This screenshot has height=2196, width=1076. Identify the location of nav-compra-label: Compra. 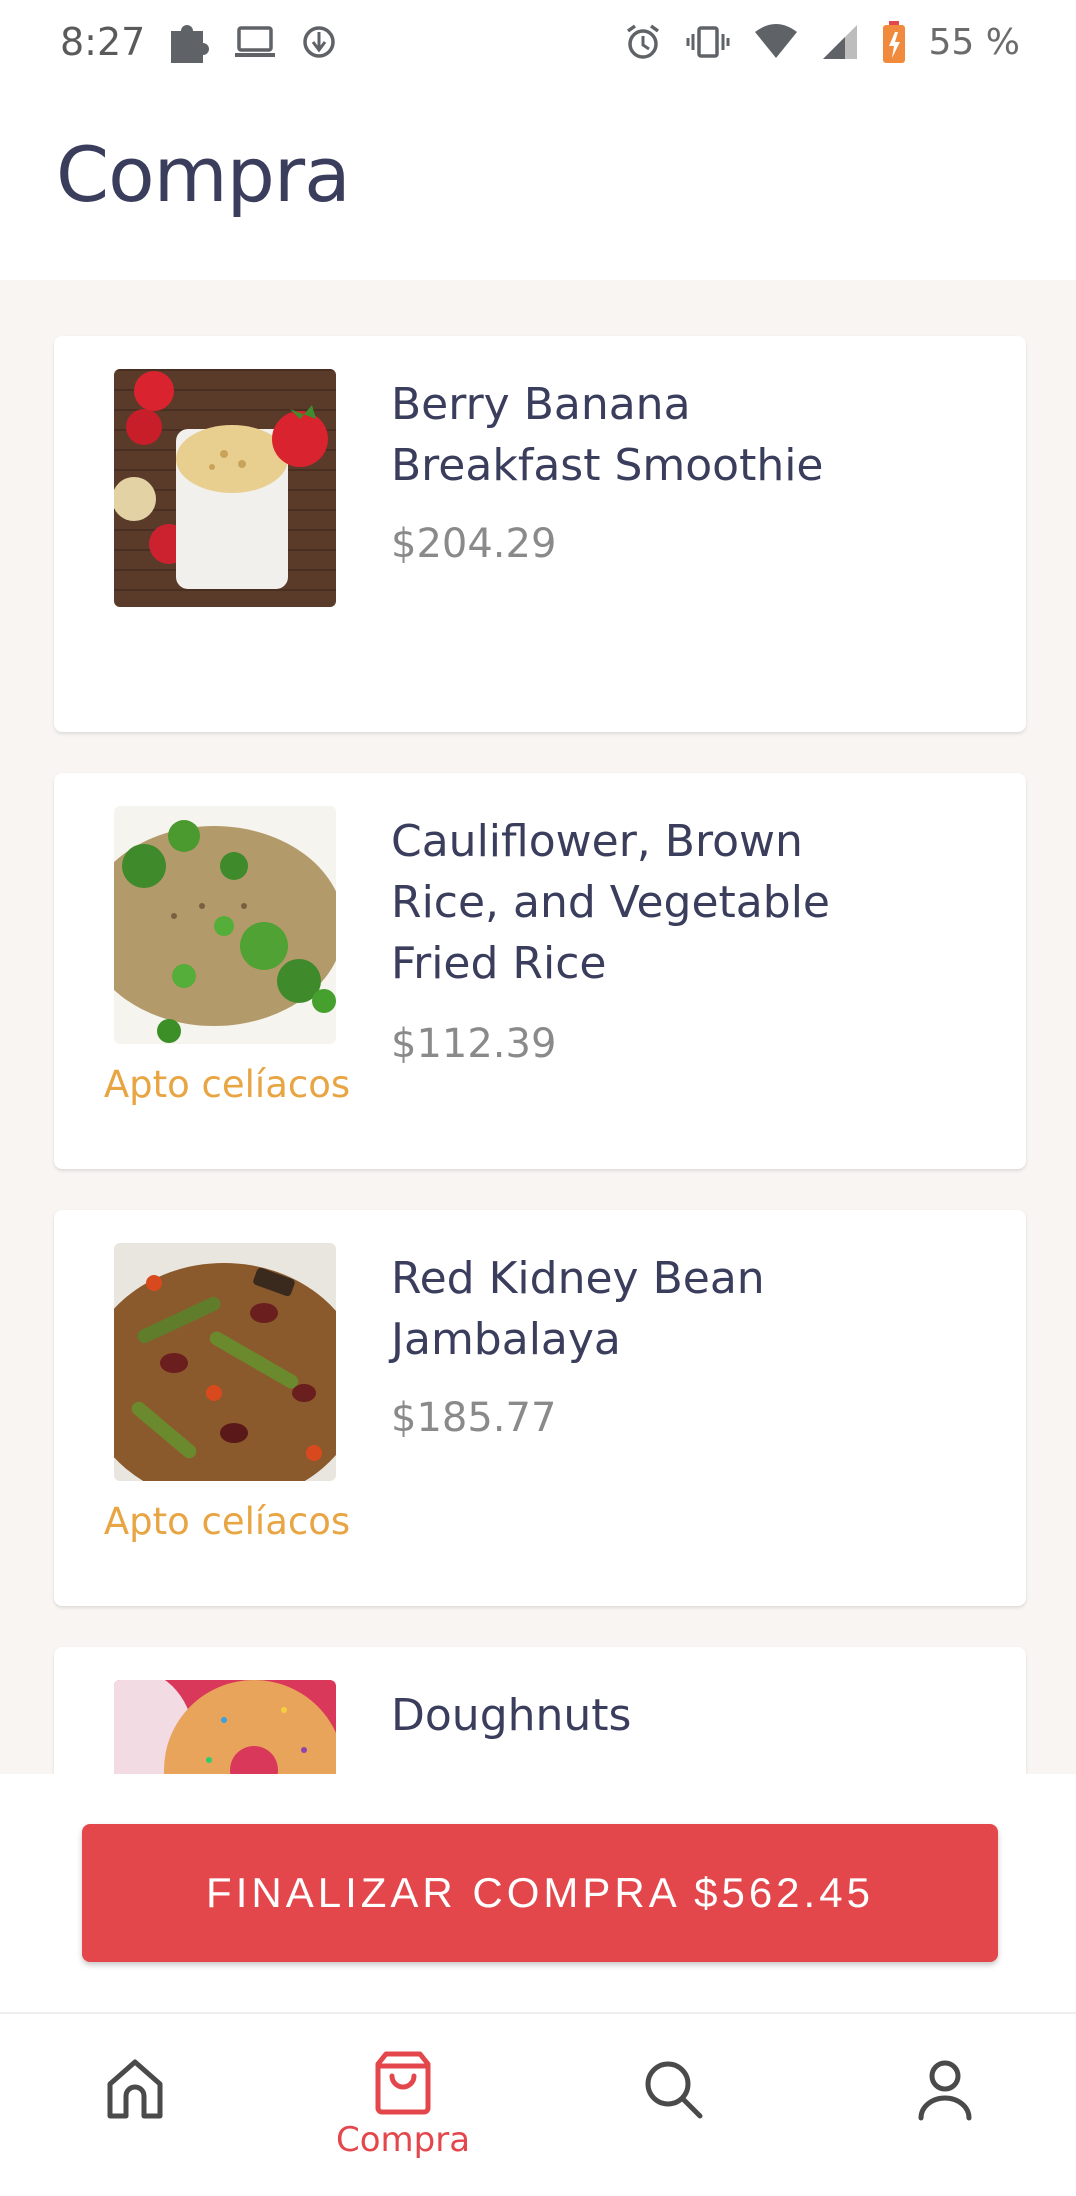
(403, 2140).